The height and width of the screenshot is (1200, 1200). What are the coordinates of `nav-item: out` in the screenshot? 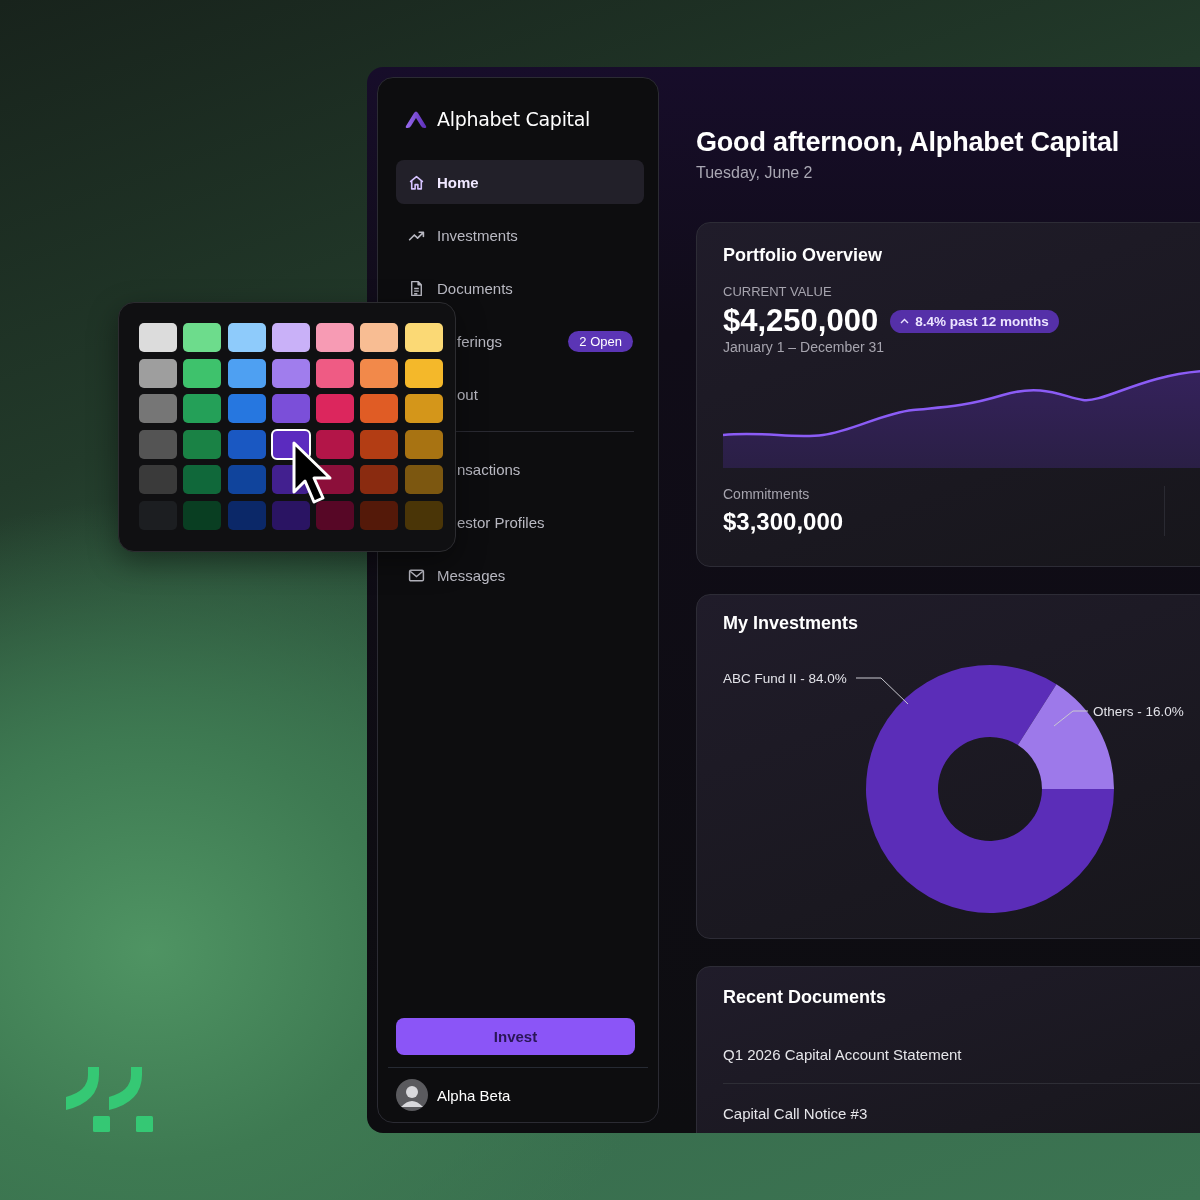 It's located at (550, 394).